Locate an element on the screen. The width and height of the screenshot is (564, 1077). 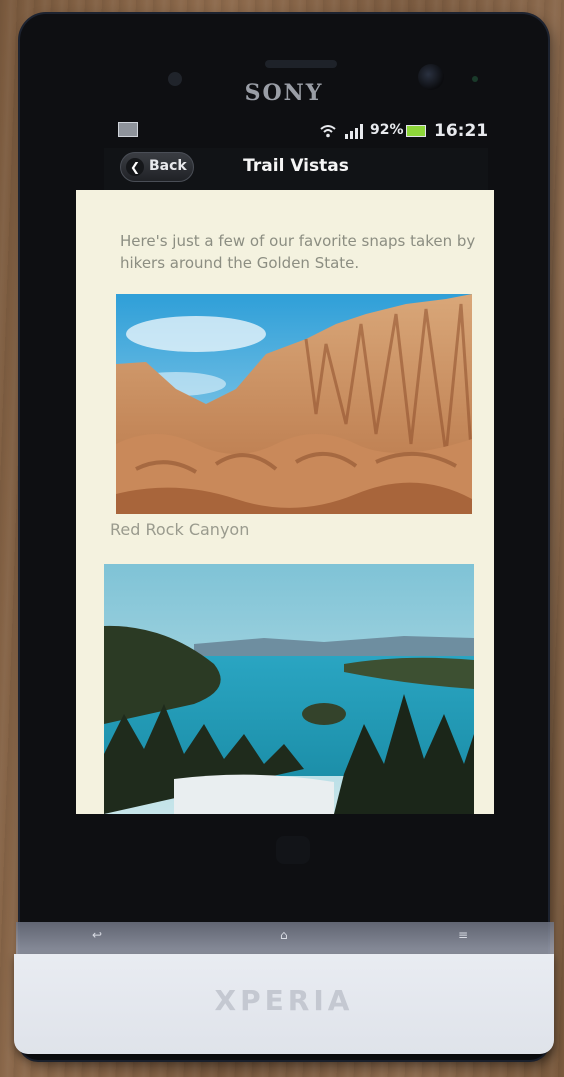
photo-caption: Red Rock Canyon is located at coordinates (180, 529).